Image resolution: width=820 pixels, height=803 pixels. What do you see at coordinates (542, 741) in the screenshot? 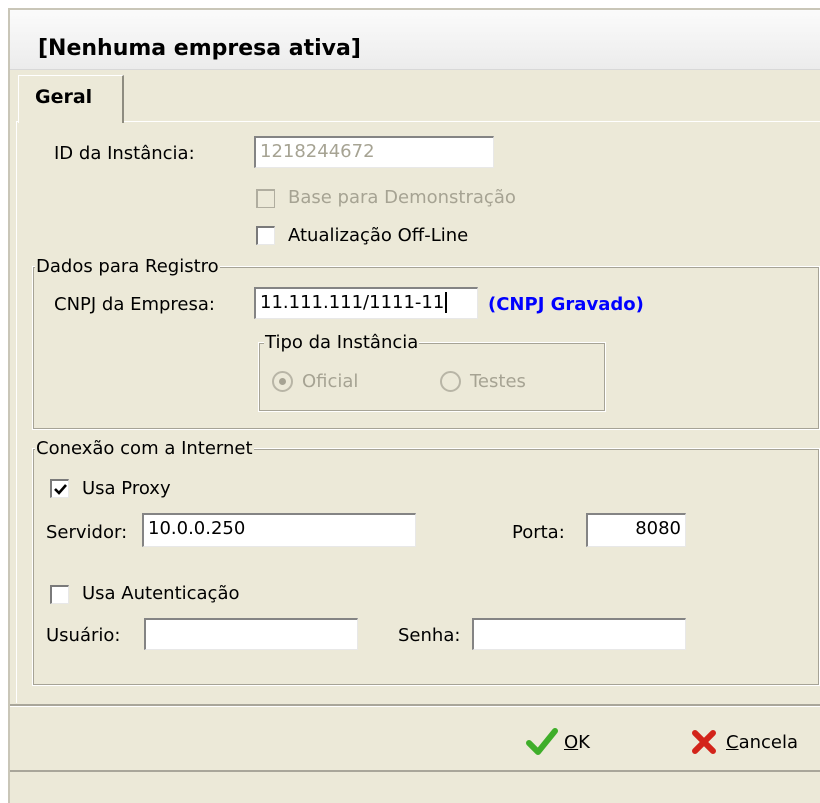
I see `green-check-icon` at bounding box center [542, 741].